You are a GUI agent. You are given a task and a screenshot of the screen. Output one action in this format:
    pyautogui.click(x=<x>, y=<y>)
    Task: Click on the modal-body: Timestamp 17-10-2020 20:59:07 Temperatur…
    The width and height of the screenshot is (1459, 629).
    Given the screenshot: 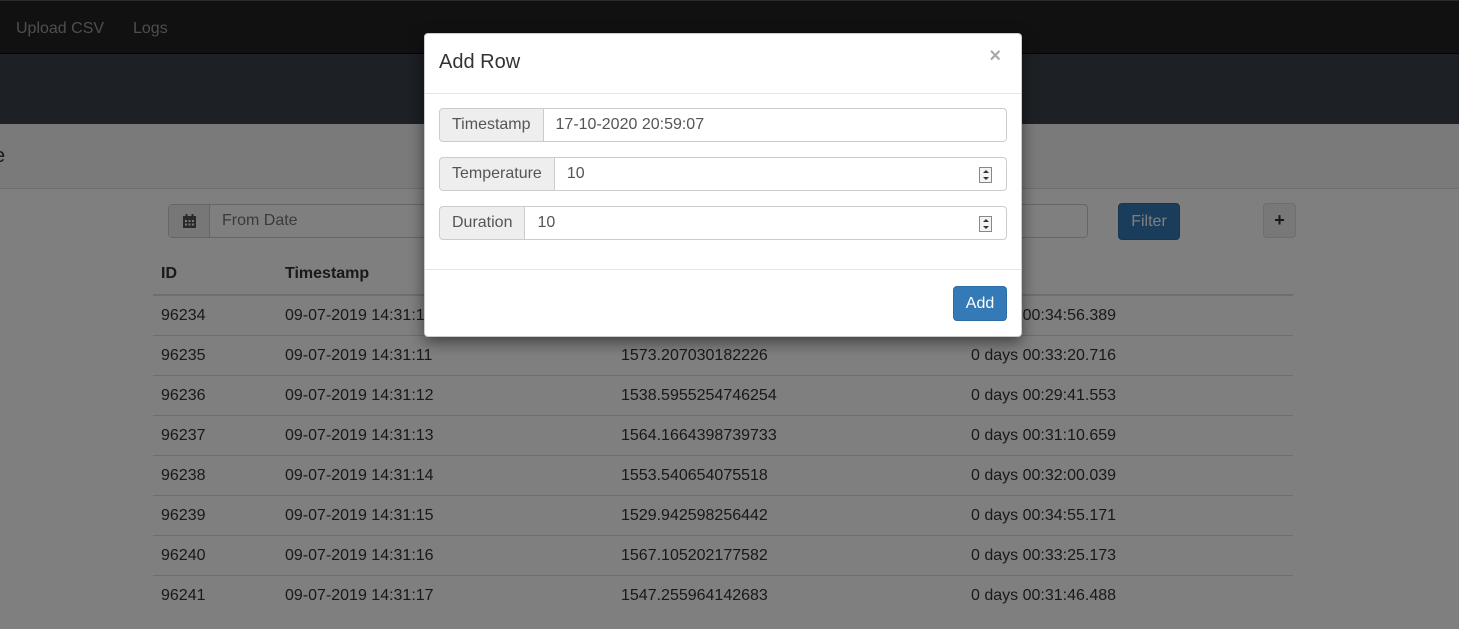 What is the action you would take?
    pyautogui.click(x=723, y=182)
    